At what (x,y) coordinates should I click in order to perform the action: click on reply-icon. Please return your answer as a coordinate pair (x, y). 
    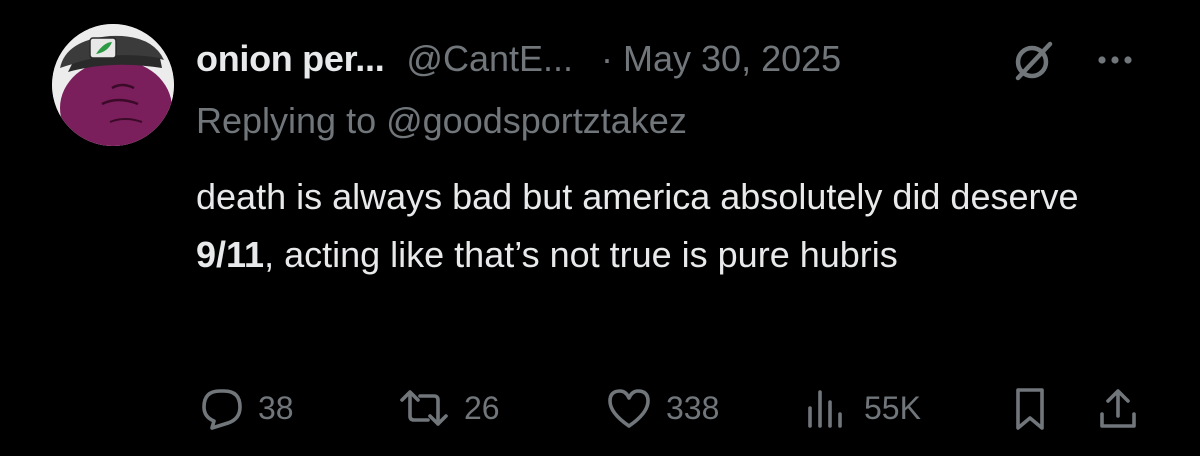
    Looking at the image, I should click on (222, 409).